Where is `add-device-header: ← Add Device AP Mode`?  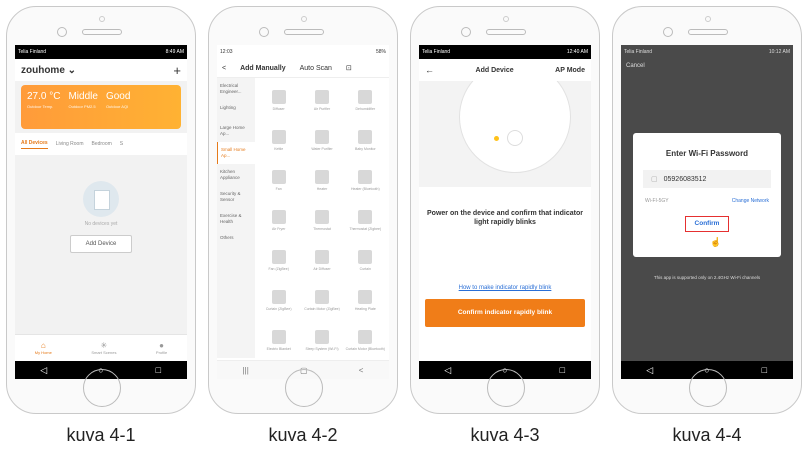 add-device-header: ← Add Device AP Mode is located at coordinates (505, 70).